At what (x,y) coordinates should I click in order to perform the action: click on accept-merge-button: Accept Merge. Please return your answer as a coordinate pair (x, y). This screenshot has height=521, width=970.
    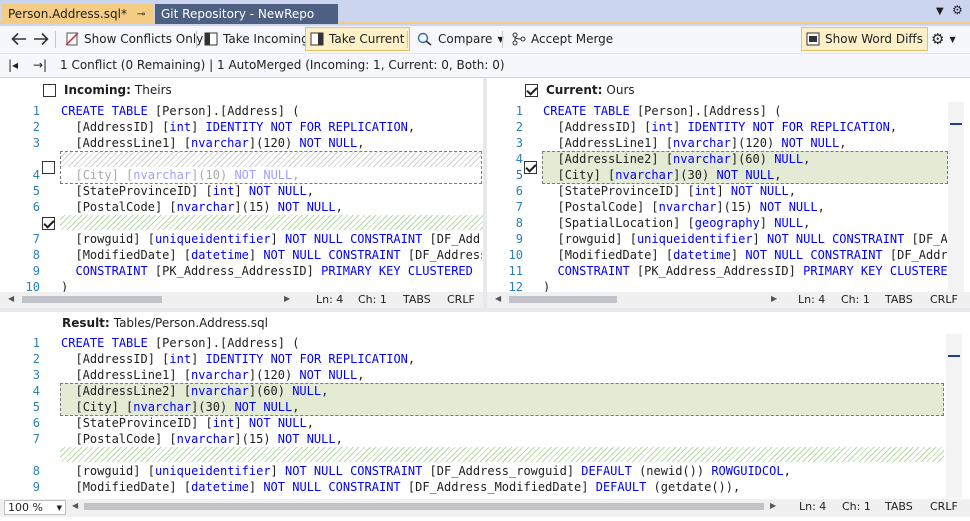
    Looking at the image, I should click on (562, 39).